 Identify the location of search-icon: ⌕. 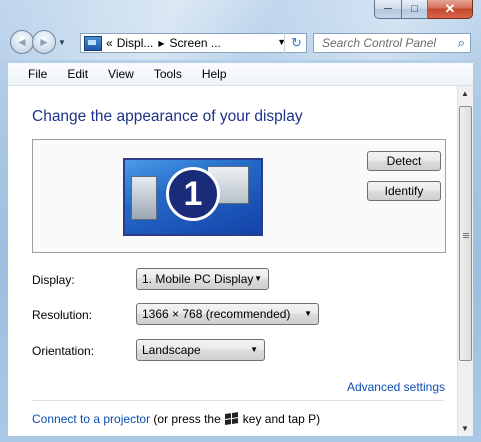
(461, 43).